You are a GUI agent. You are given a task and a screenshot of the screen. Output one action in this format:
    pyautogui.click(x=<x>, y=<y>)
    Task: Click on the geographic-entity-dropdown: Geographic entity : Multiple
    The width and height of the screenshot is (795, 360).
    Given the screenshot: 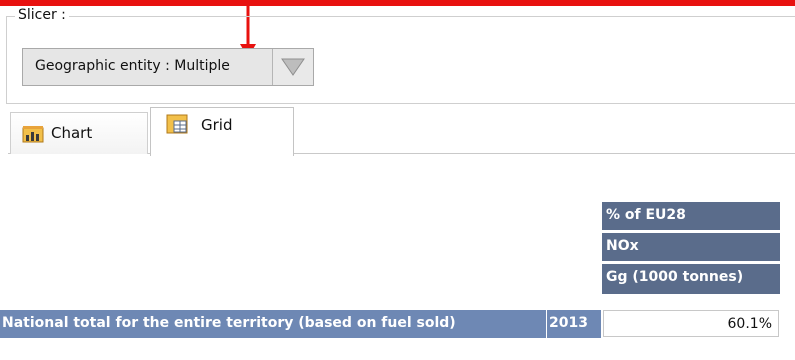 What is the action you would take?
    pyautogui.click(x=168, y=67)
    